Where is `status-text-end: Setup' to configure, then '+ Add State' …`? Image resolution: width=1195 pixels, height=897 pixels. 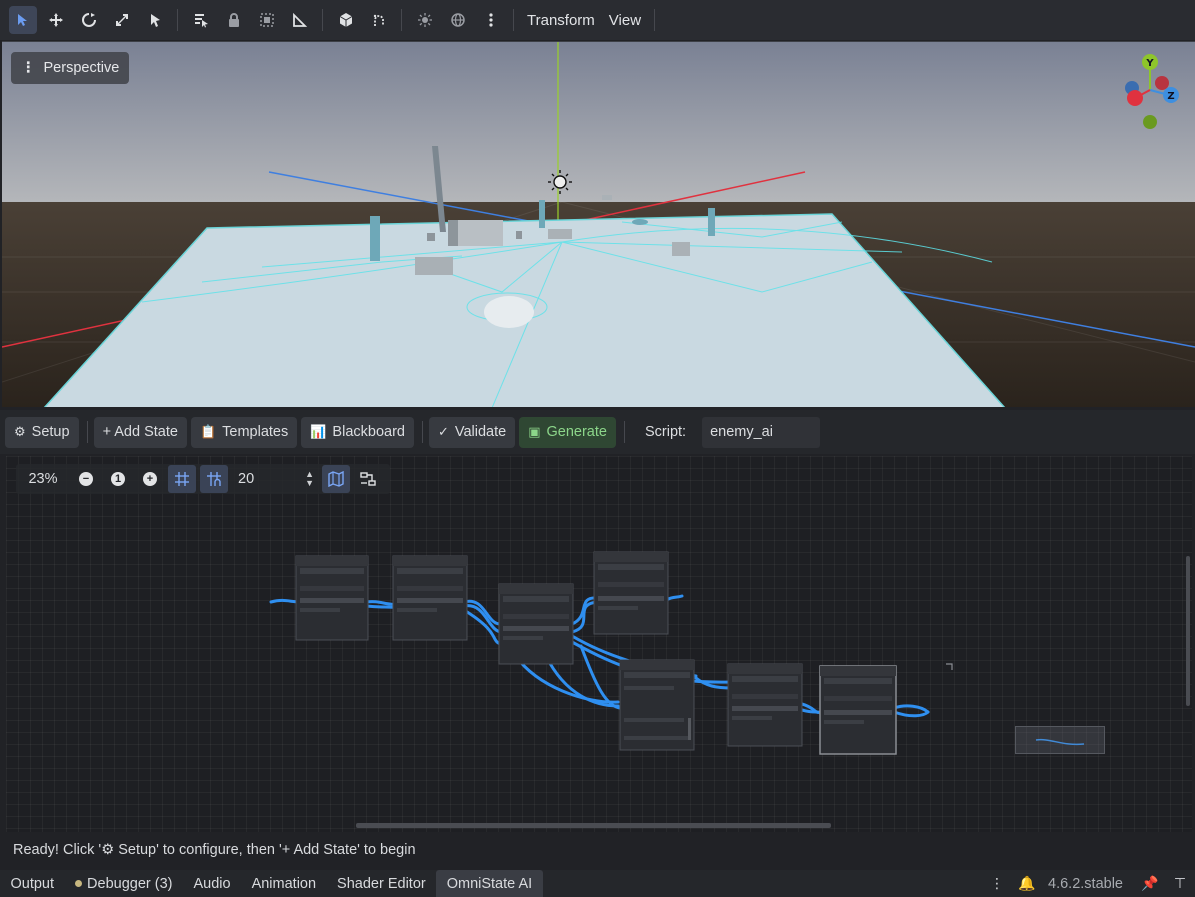 status-text-end: Setup' to configure, then '+ Add State' … is located at coordinates (265, 850).